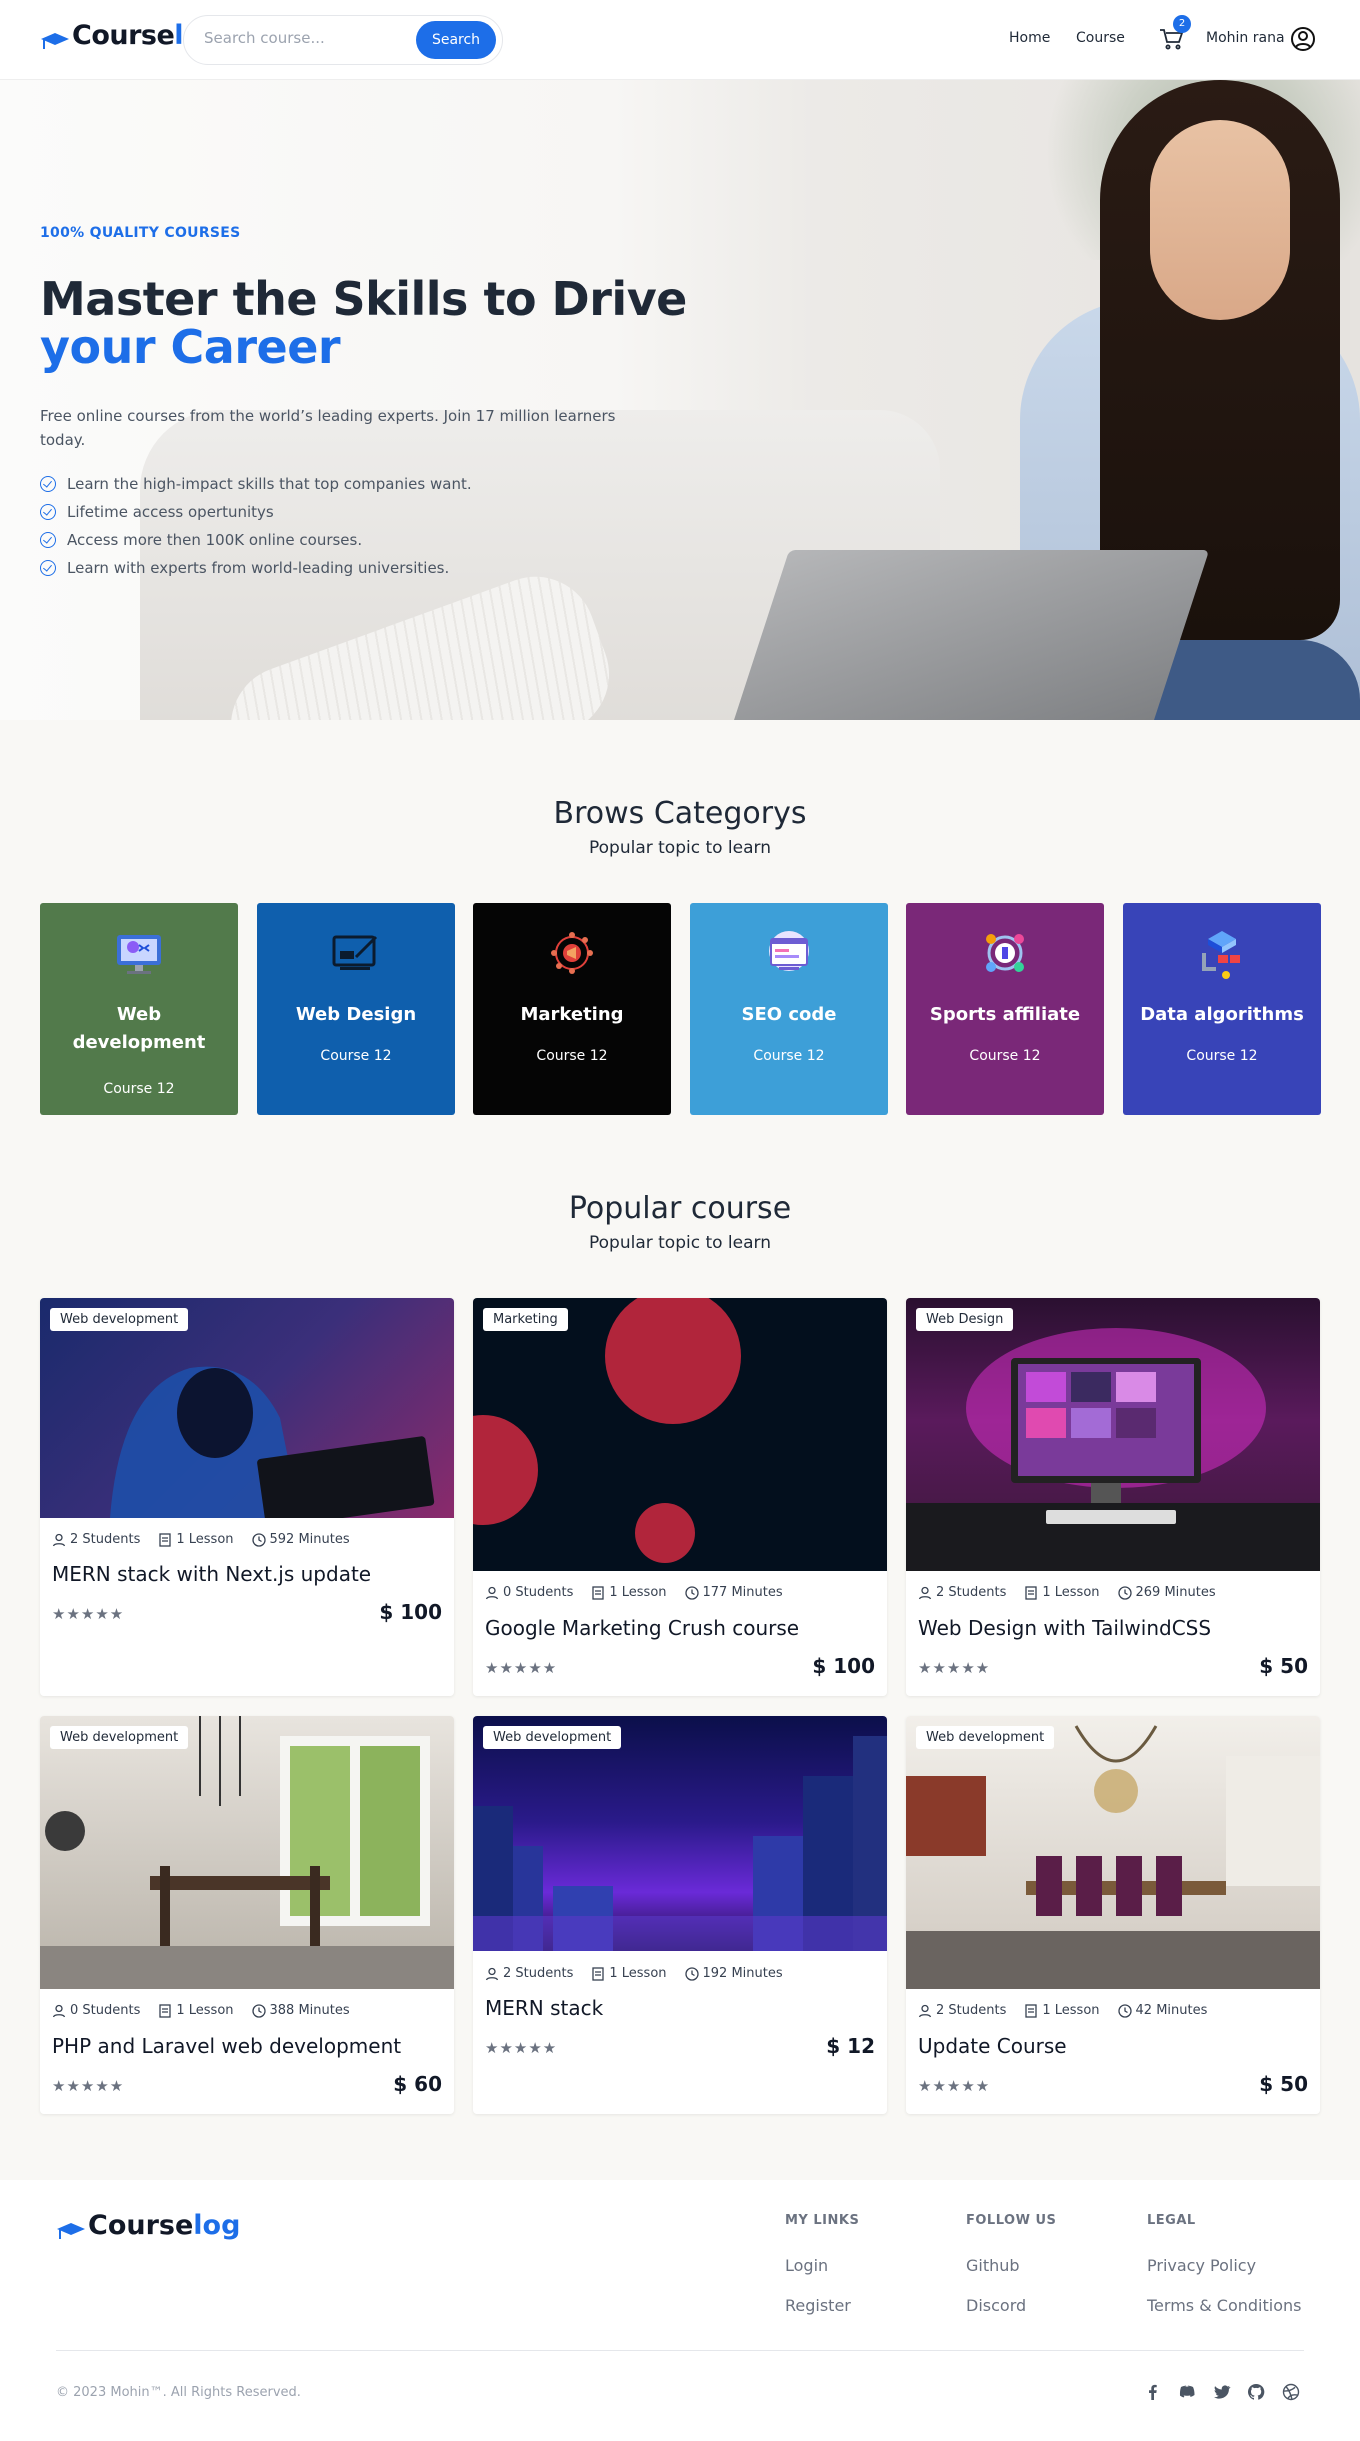 The image size is (1360, 2441). Describe the element at coordinates (1064, 1628) in the screenshot. I see `course-title: Web Design with TailwindCSS` at that location.